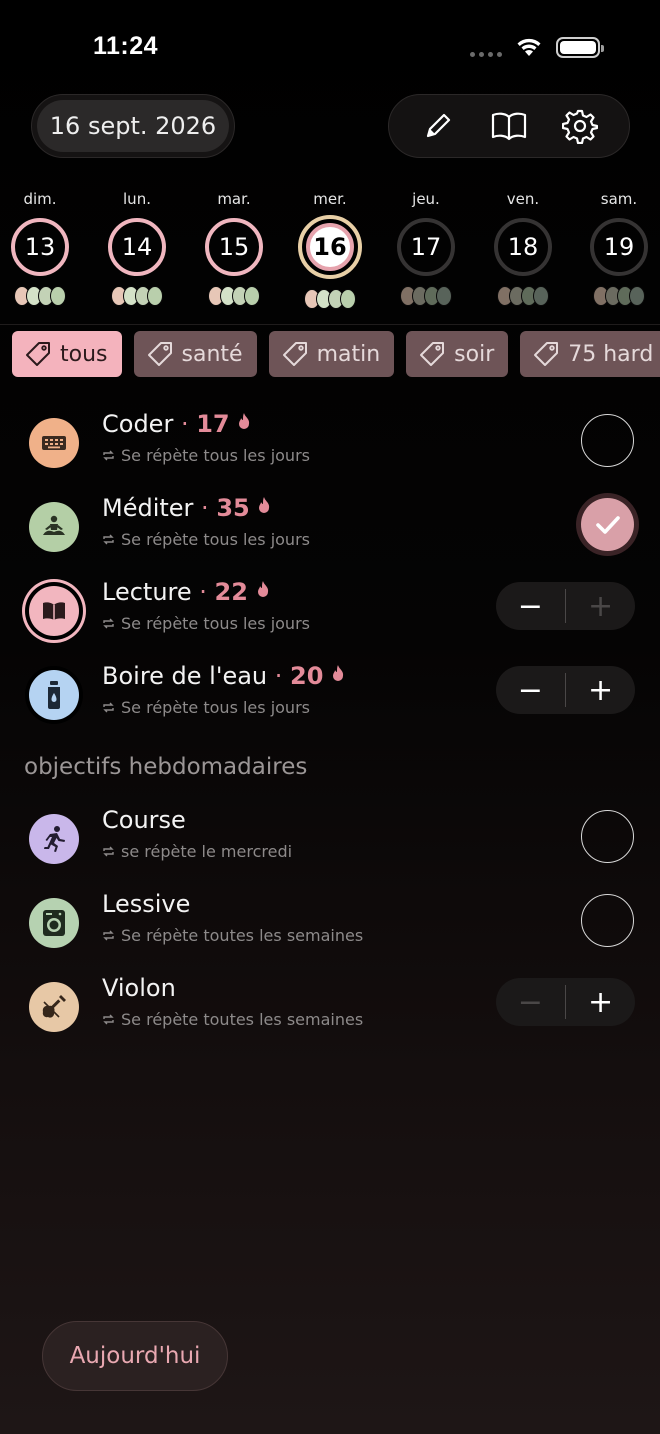 This screenshot has height=1434, width=660. I want to click on date-selector: 16 sept. 2026, so click(133, 126).